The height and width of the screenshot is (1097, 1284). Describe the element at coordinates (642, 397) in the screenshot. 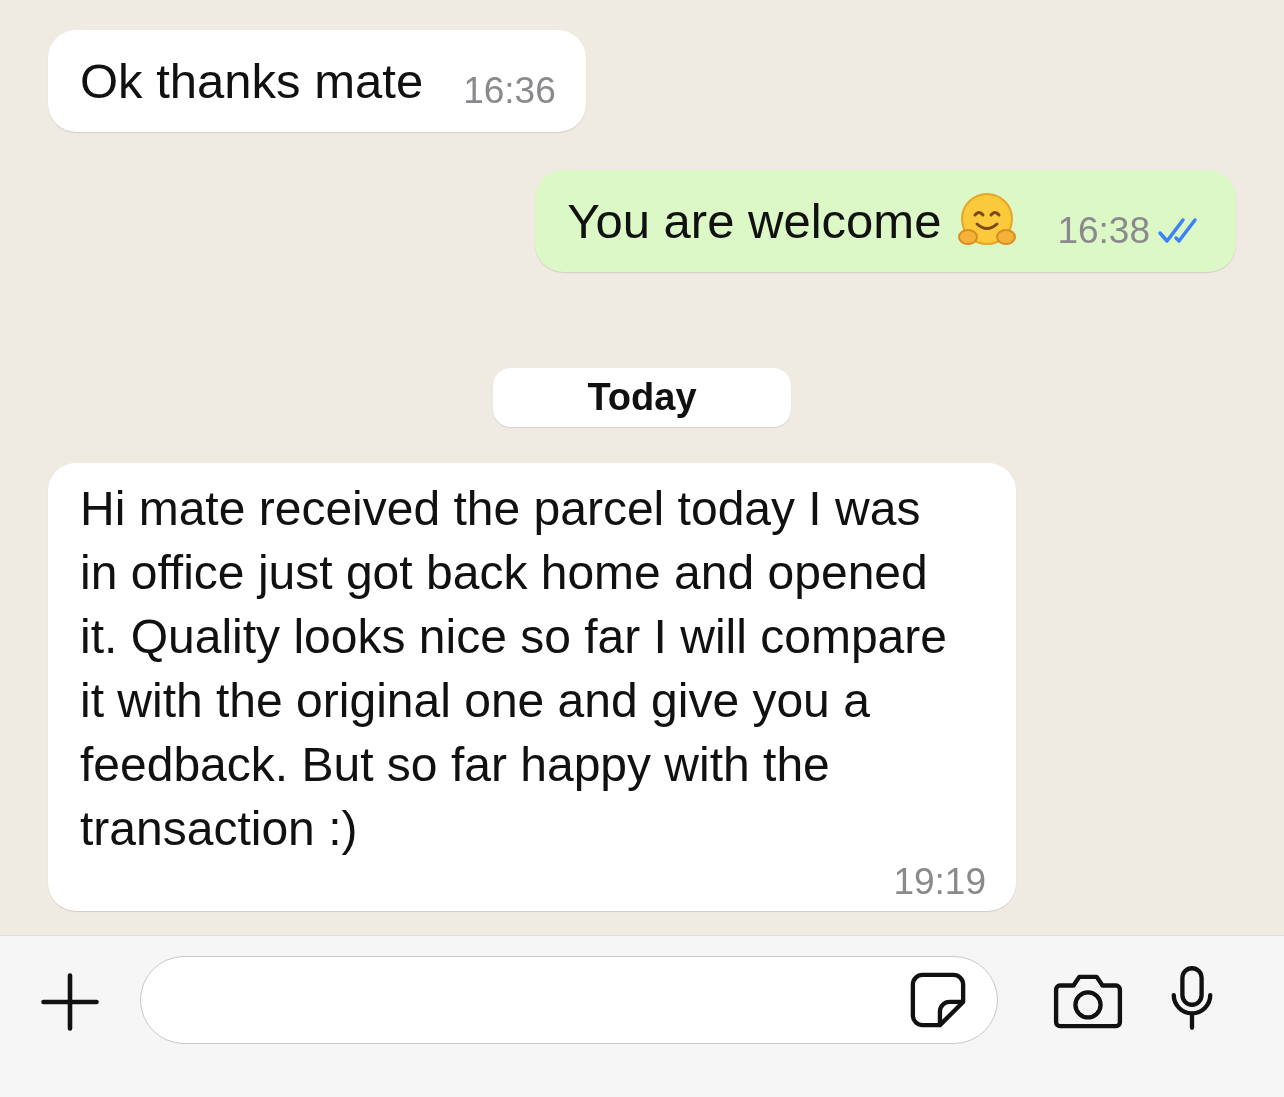

I see `date-chip: Today` at that location.